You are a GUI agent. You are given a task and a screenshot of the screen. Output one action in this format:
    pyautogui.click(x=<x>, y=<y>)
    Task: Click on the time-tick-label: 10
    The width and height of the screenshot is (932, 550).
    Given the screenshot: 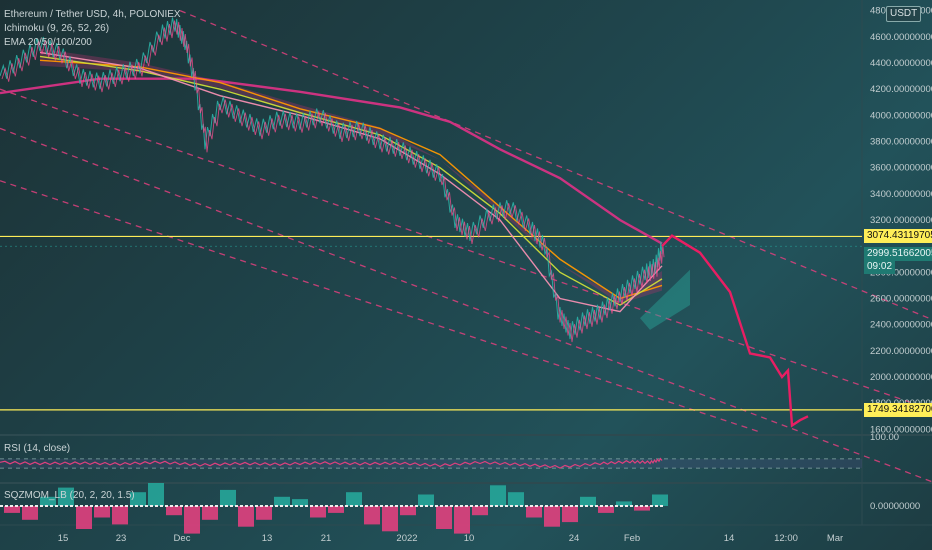 What is the action you would take?
    pyautogui.click(x=469, y=538)
    